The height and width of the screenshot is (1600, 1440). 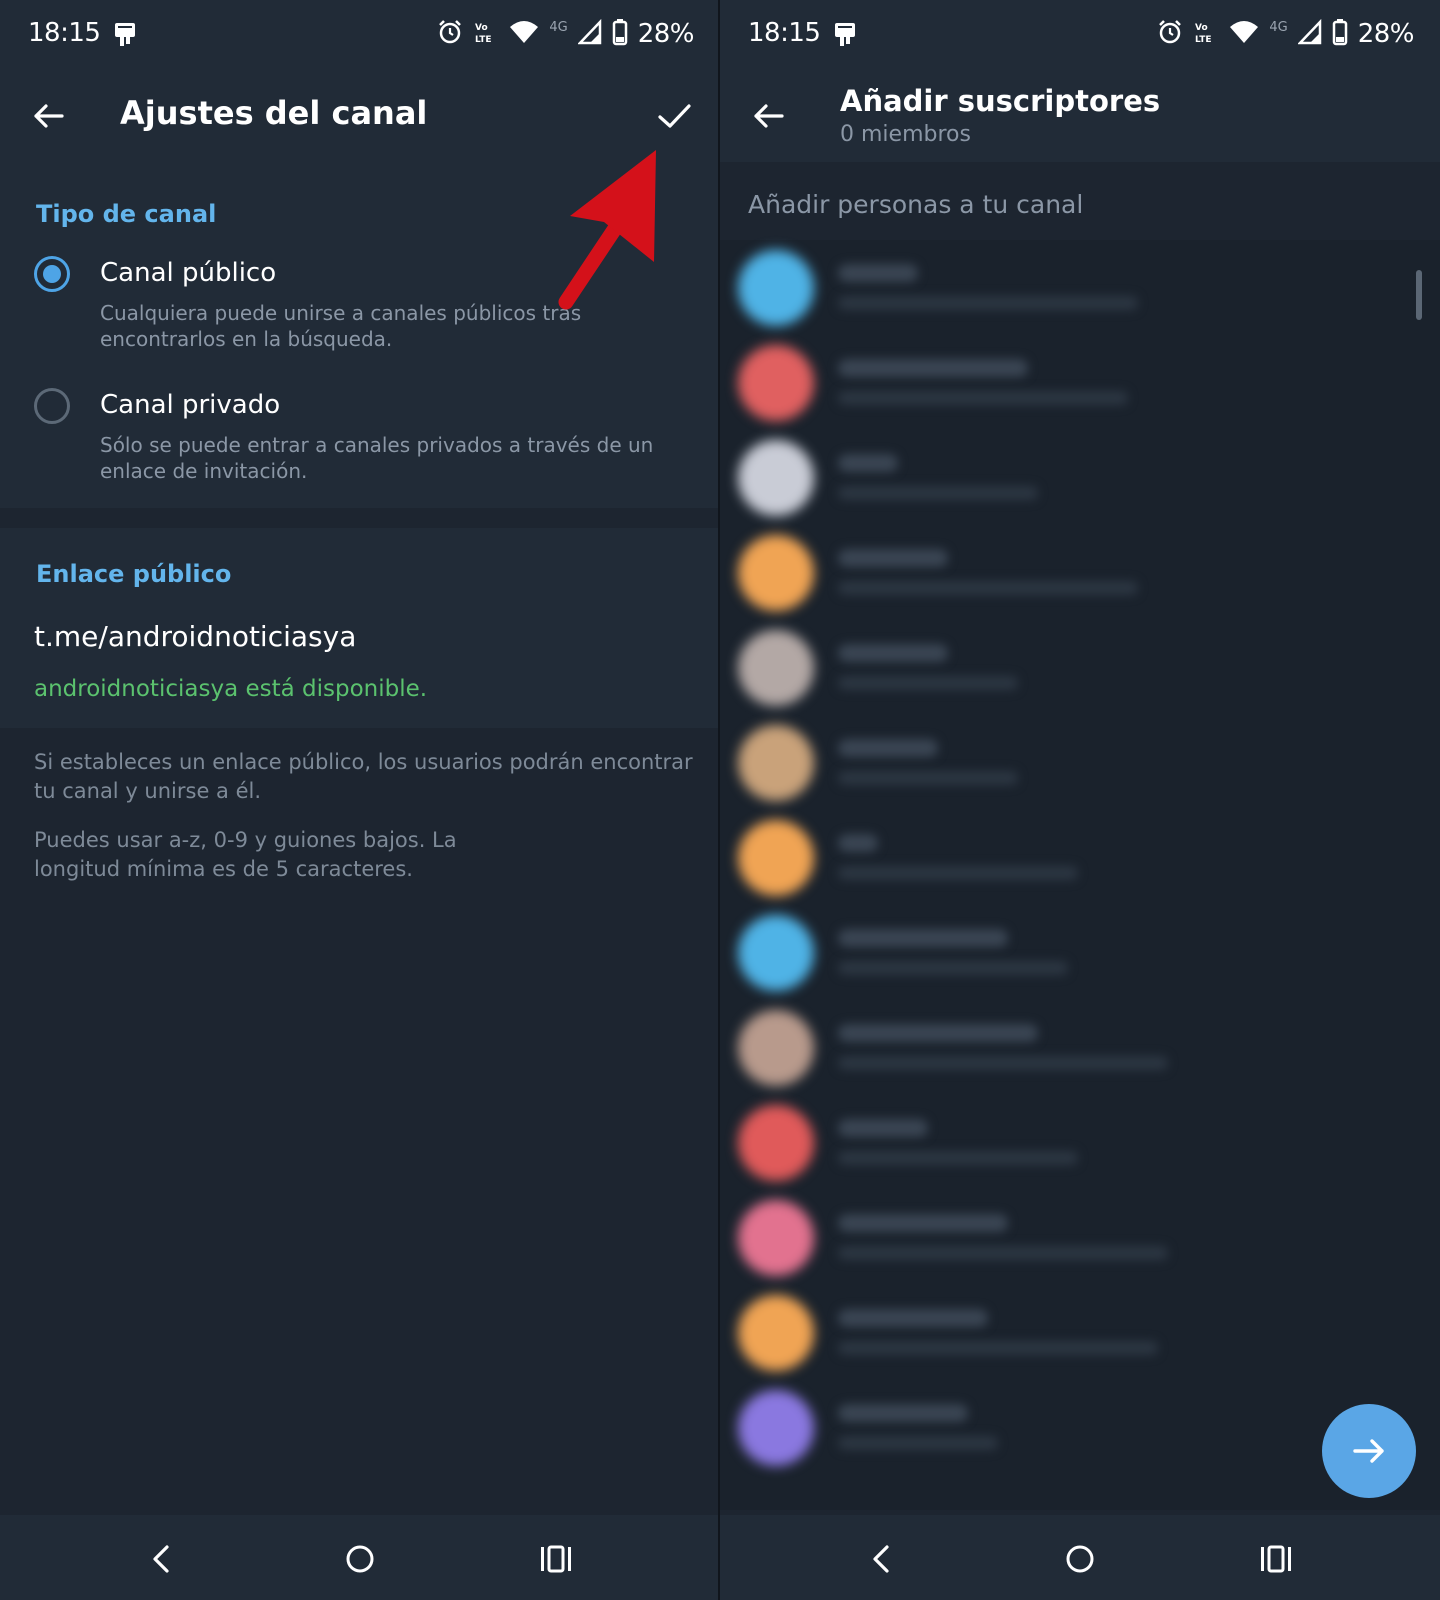 What do you see at coordinates (274, 113) in the screenshot?
I see `page-title: Ajustes del canal` at bounding box center [274, 113].